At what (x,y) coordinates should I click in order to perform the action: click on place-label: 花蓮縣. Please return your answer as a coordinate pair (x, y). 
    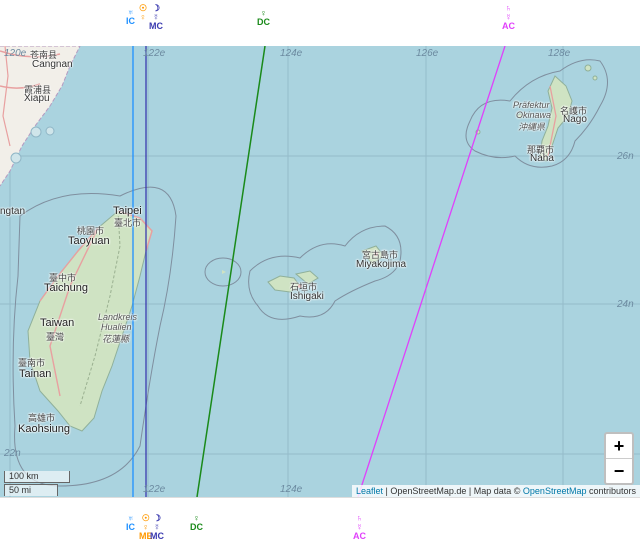
    Looking at the image, I should click on (116, 339).